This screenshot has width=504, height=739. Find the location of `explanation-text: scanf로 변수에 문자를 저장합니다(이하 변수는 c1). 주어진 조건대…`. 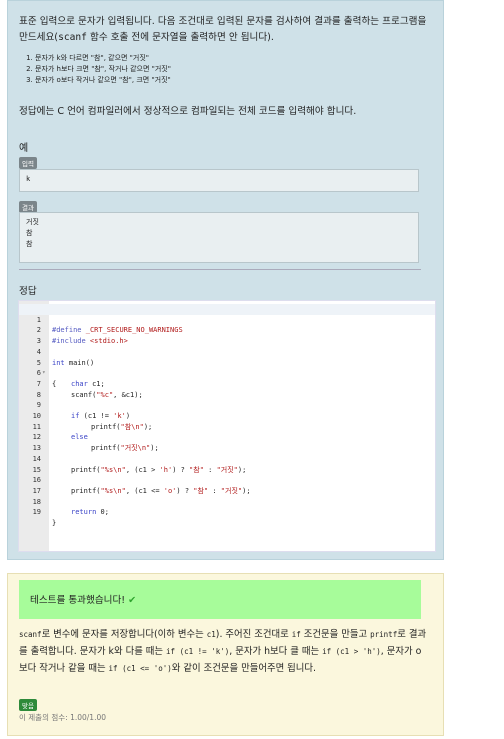

explanation-text: scanf로 변수에 문자를 저장합니다(이하 변수는 c1). 주어진 조건대… is located at coordinates (223, 651).